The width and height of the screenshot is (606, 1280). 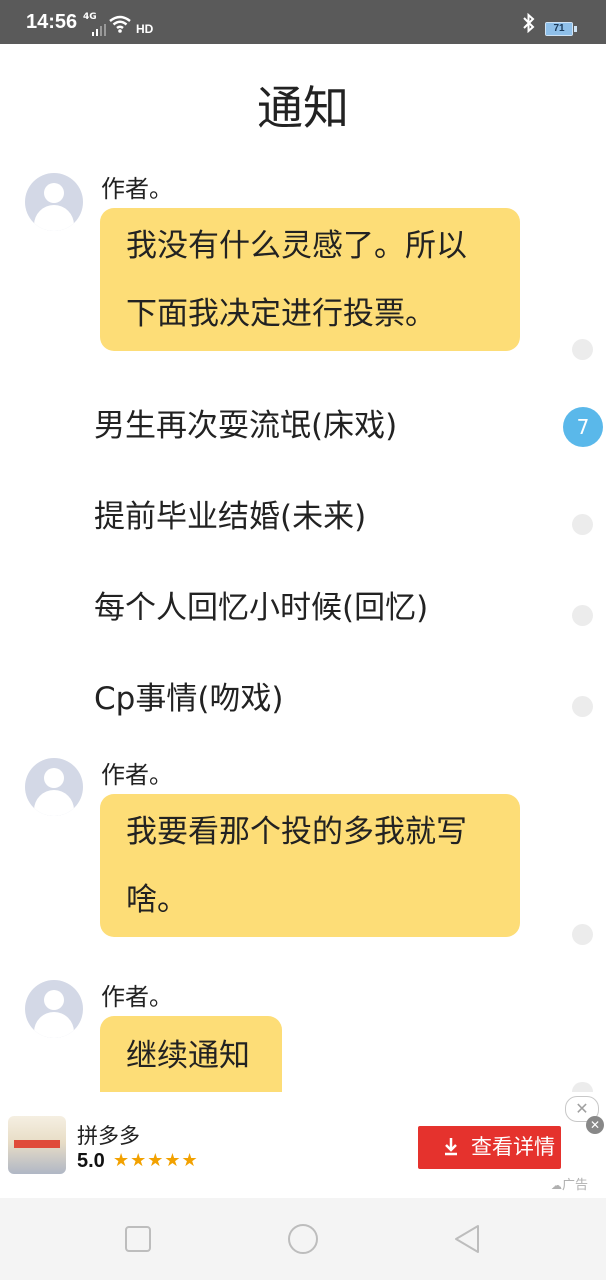 I want to click on message-bubble: 继续通知, so click(x=191, y=1054).